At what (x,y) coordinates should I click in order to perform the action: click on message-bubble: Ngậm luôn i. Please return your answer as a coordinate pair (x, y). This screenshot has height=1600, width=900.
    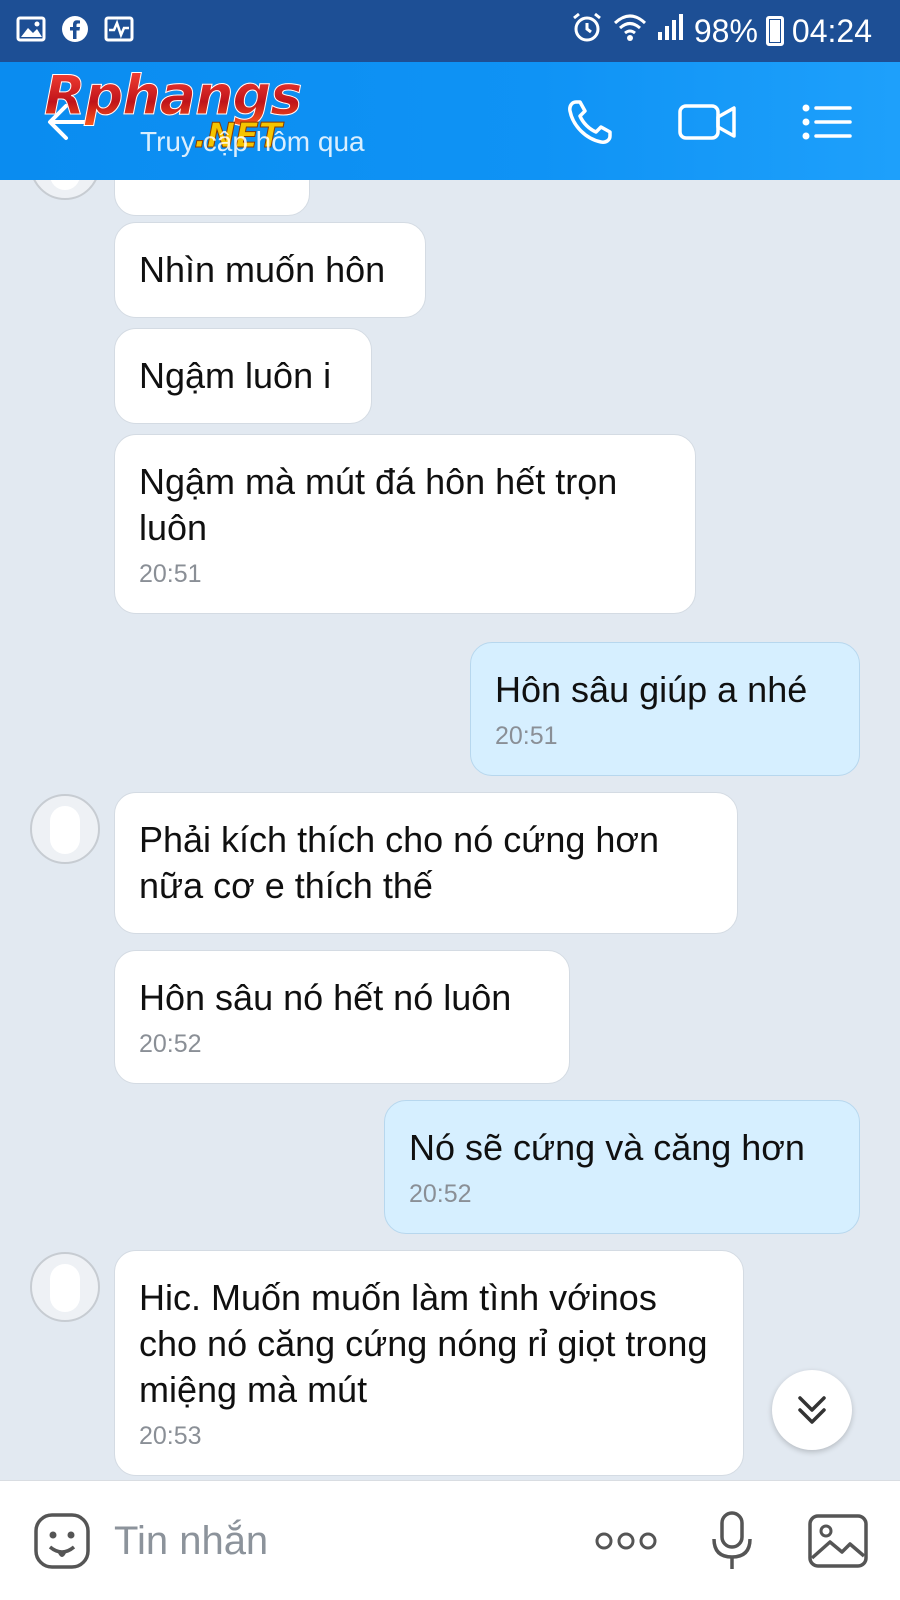
    Looking at the image, I should click on (243, 376).